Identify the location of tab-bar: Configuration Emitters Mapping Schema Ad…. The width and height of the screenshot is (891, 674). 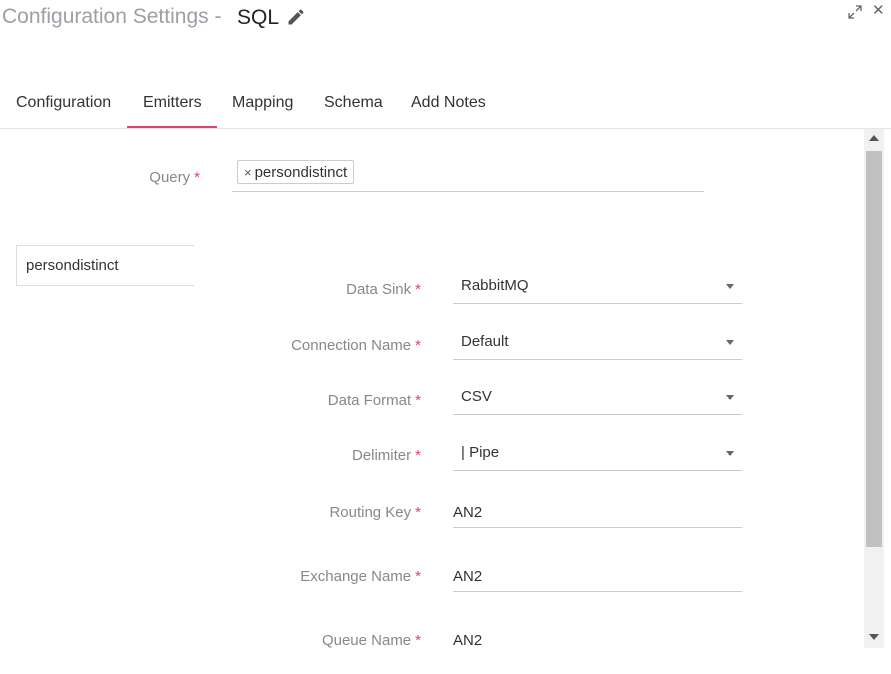
(445, 107).